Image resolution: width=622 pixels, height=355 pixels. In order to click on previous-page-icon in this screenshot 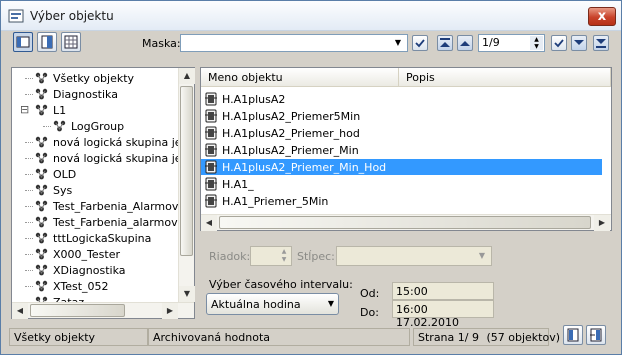, I will do `click(465, 43)`.